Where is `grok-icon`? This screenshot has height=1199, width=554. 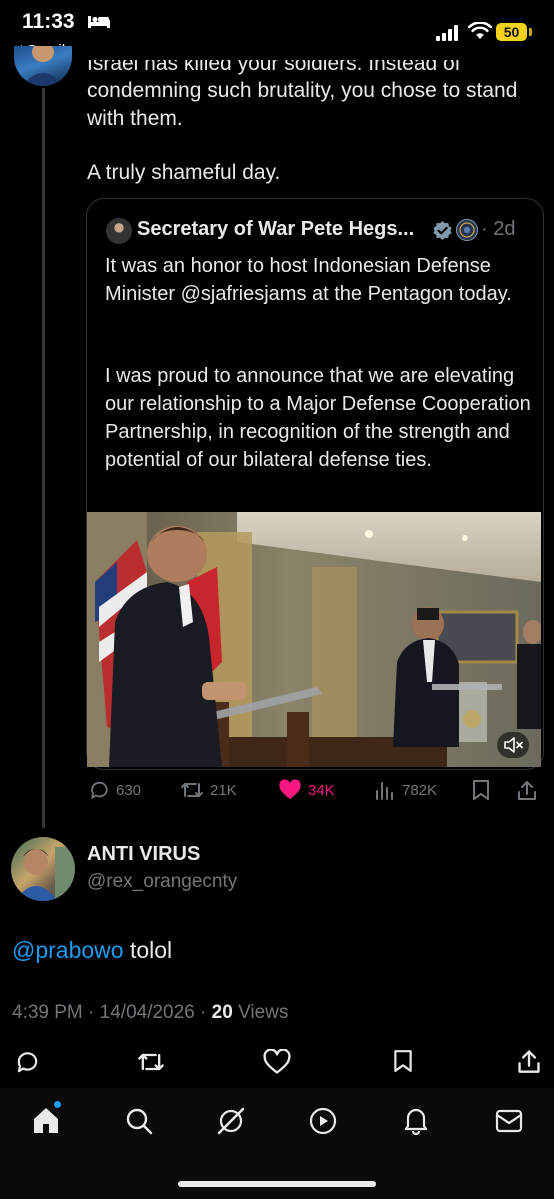
grok-icon is located at coordinates (231, 1121).